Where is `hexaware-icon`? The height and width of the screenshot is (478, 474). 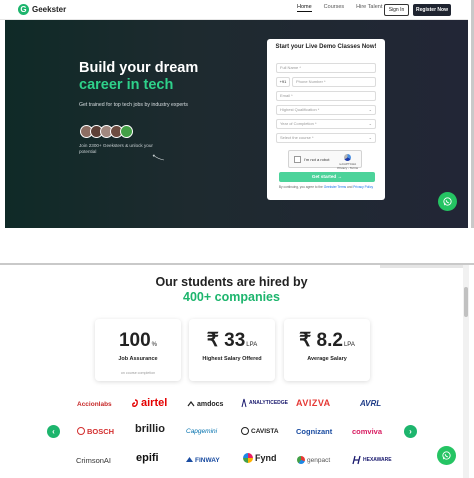 hexaware-icon is located at coordinates (356, 460).